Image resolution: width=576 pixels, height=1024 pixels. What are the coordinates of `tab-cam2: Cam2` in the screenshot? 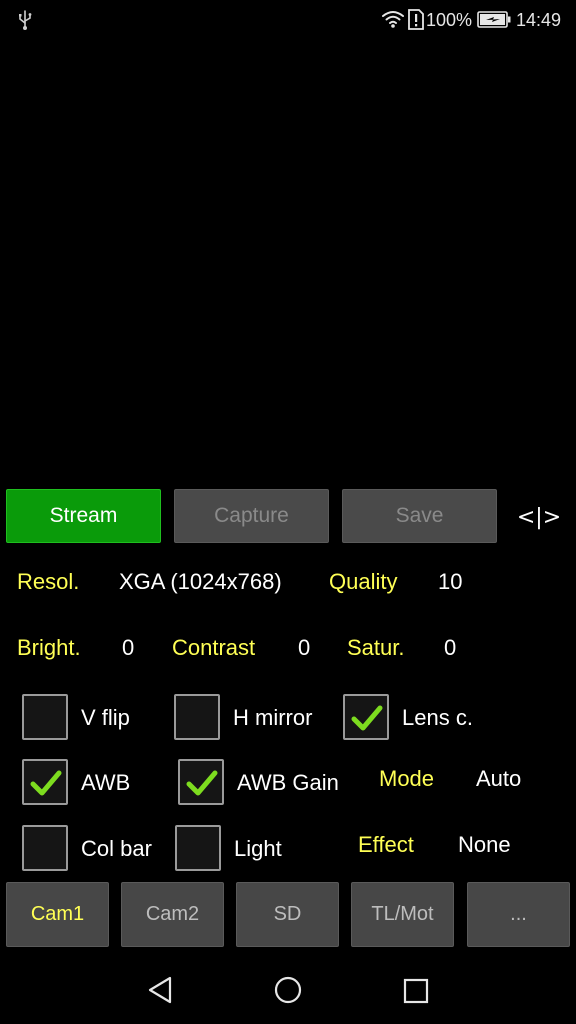 It's located at (172, 914).